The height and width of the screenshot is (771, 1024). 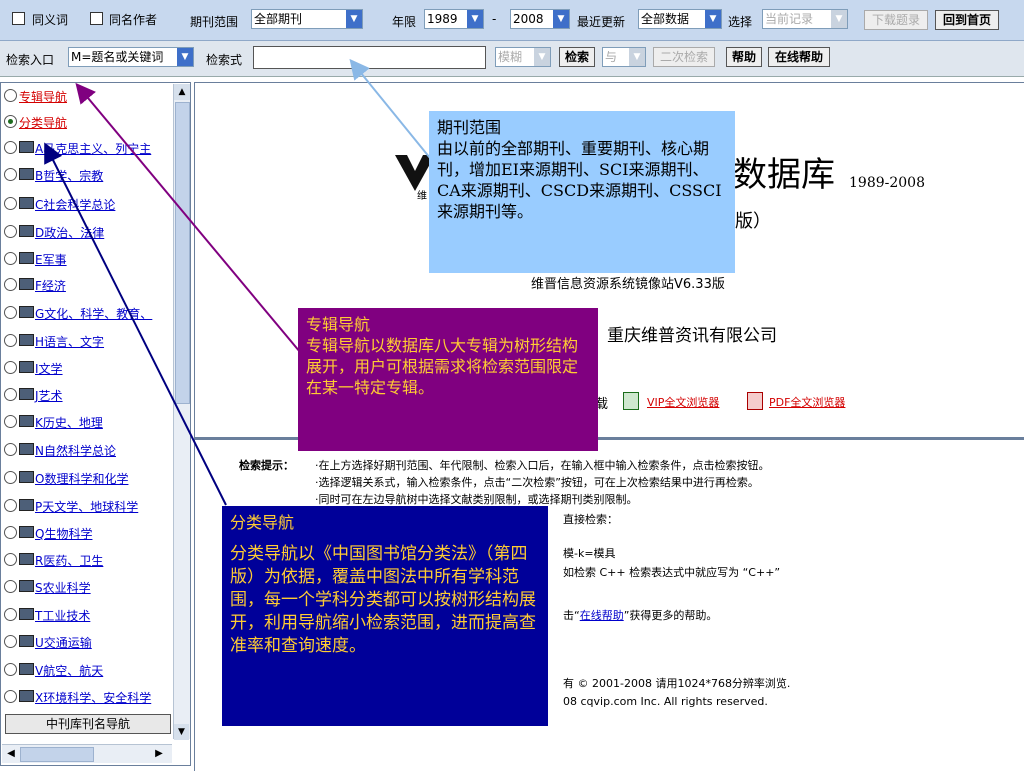 What do you see at coordinates (469, 127) in the screenshot?
I see `journal-callout-title: 期刊范围` at bounding box center [469, 127].